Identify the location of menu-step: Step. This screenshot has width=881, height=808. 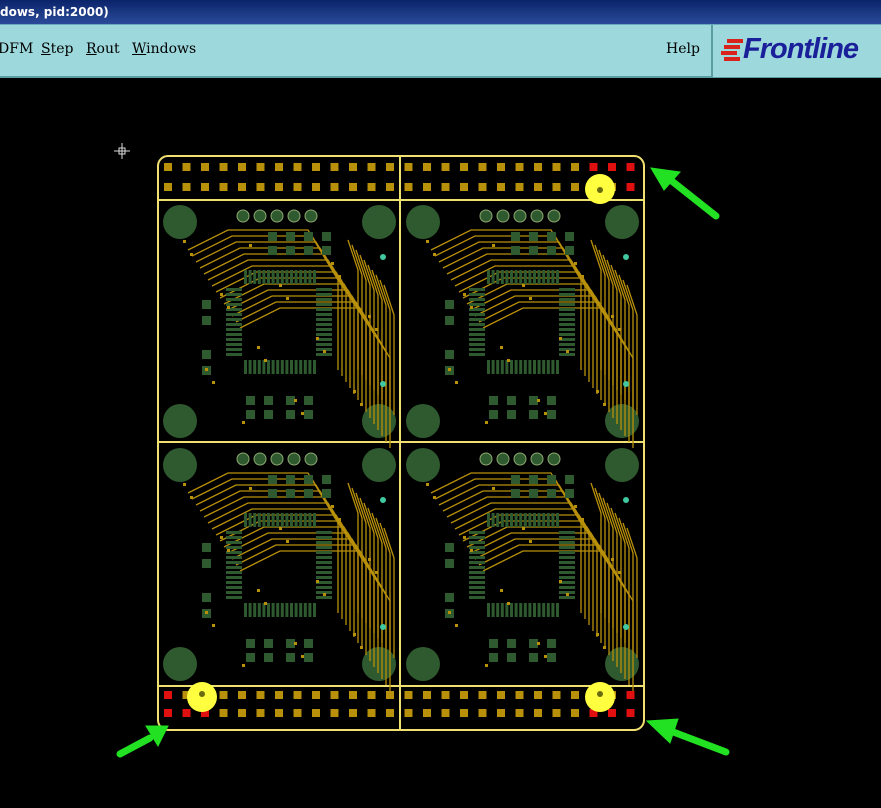
(57, 49).